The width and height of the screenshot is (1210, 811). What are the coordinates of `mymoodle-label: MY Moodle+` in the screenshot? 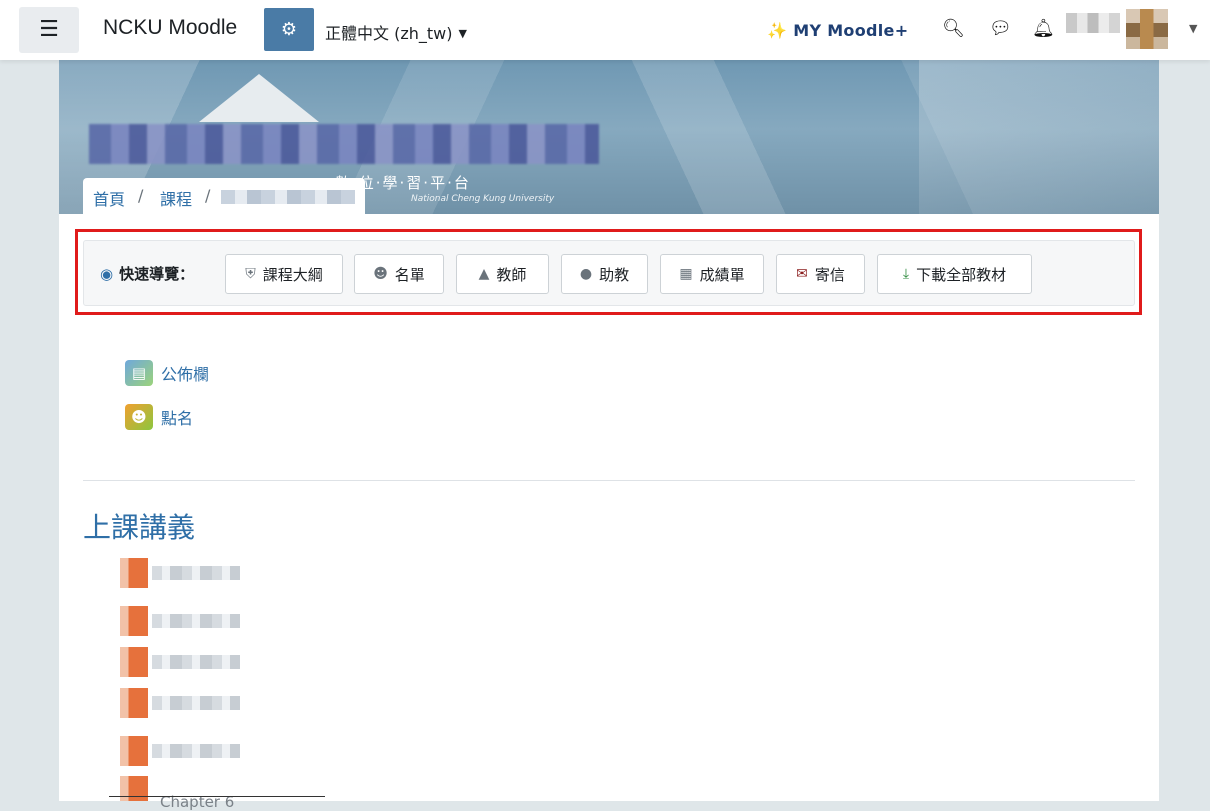 It's located at (851, 30).